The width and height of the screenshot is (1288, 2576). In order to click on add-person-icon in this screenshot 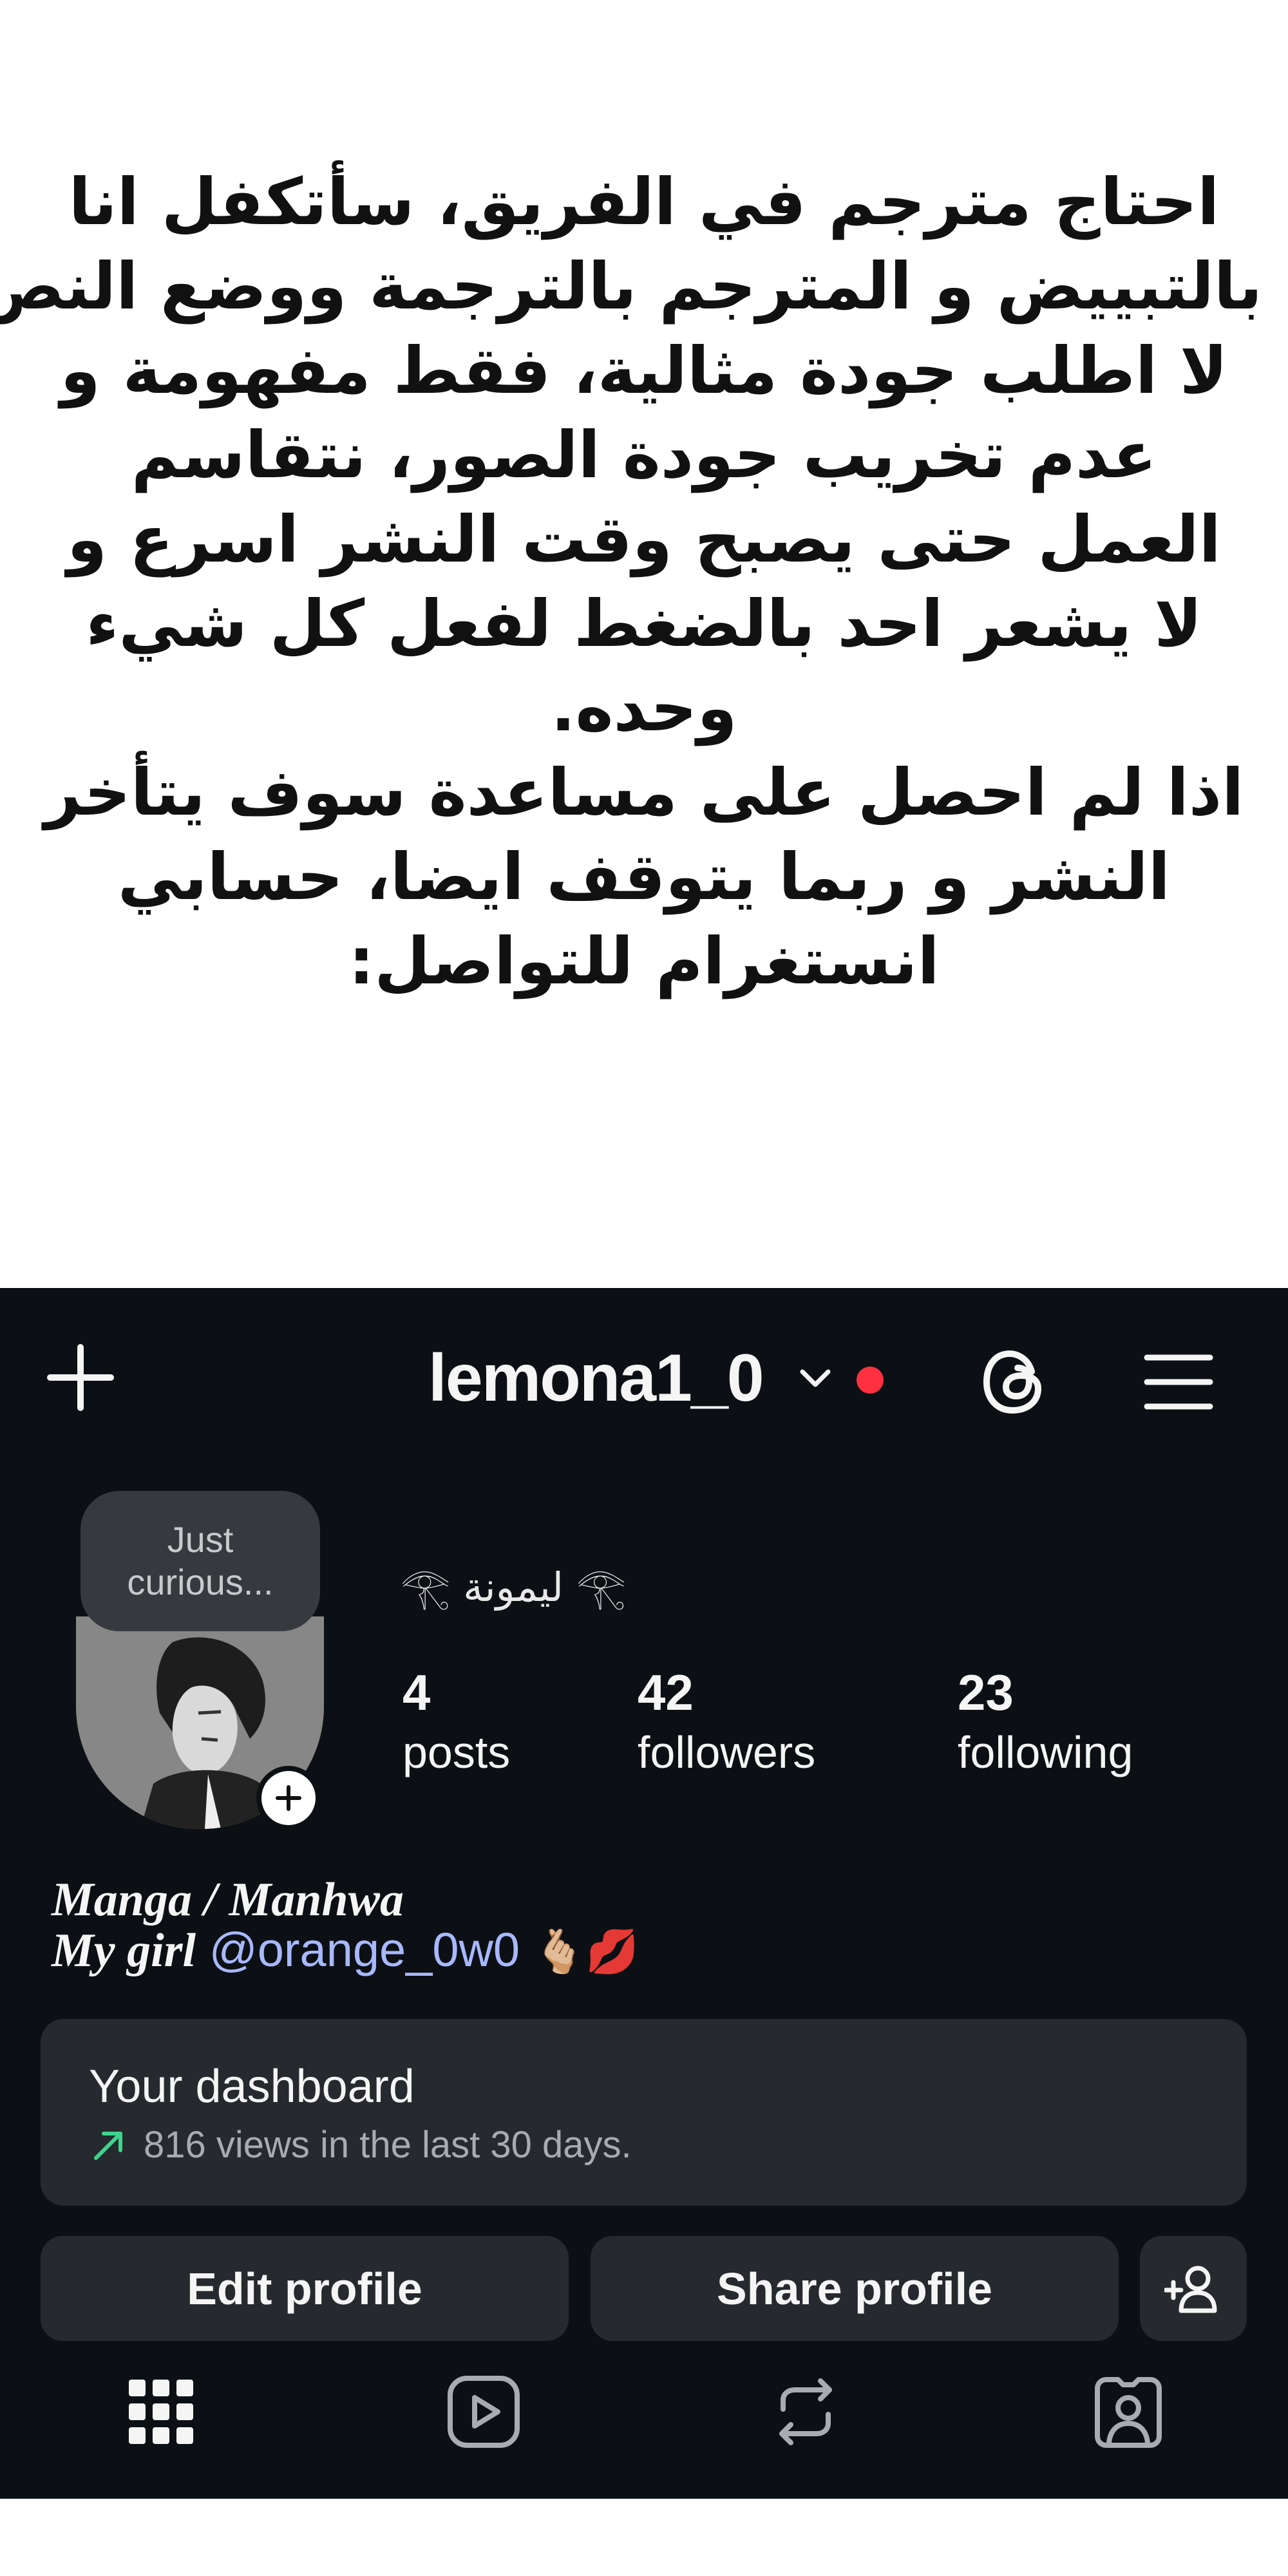, I will do `click(1190, 2289)`.